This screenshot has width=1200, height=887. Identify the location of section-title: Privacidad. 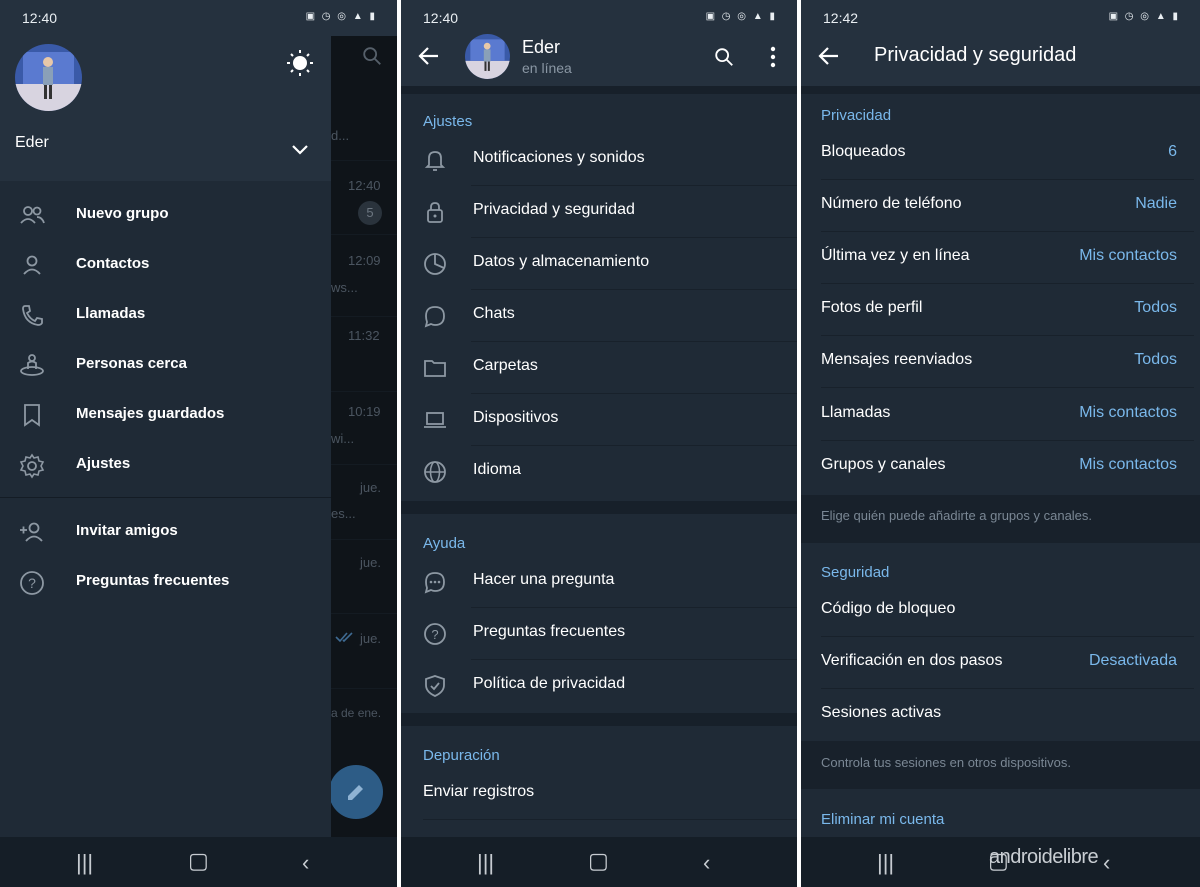
(856, 115).